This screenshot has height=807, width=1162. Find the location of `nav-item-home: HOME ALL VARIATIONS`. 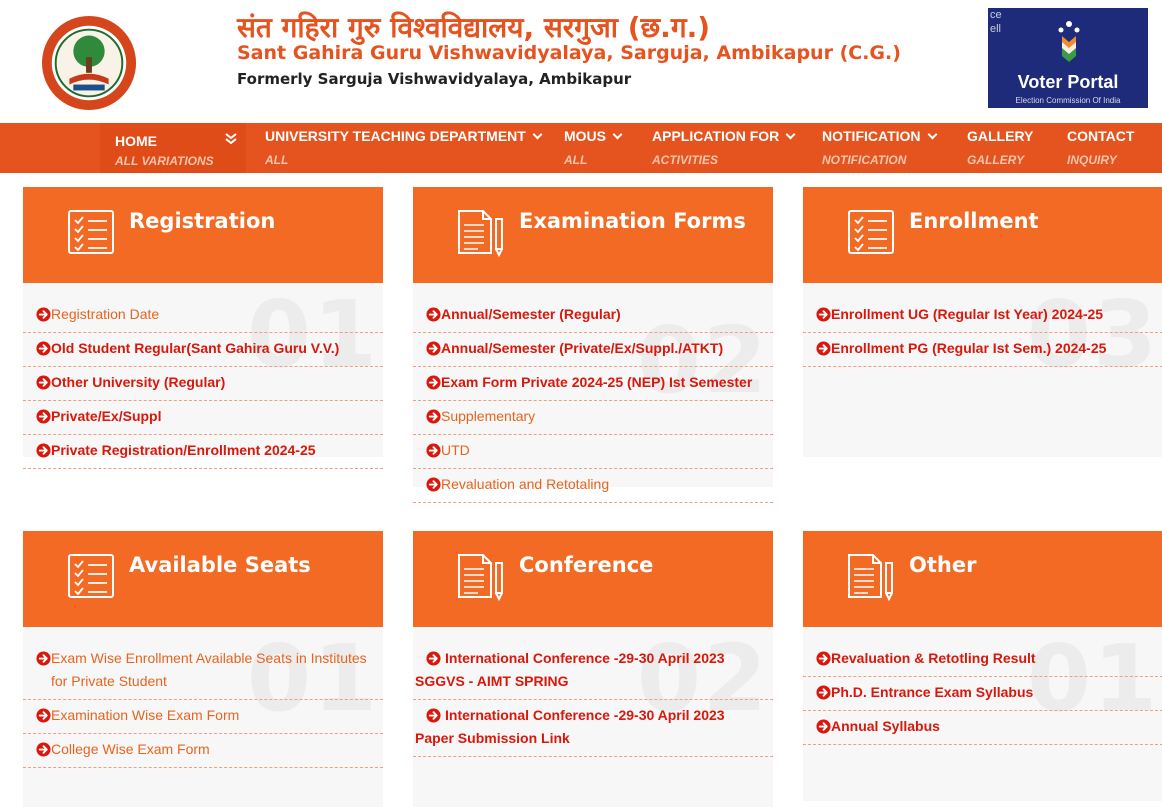

nav-item-home: HOME ALL VARIATIONS is located at coordinates (173, 148).